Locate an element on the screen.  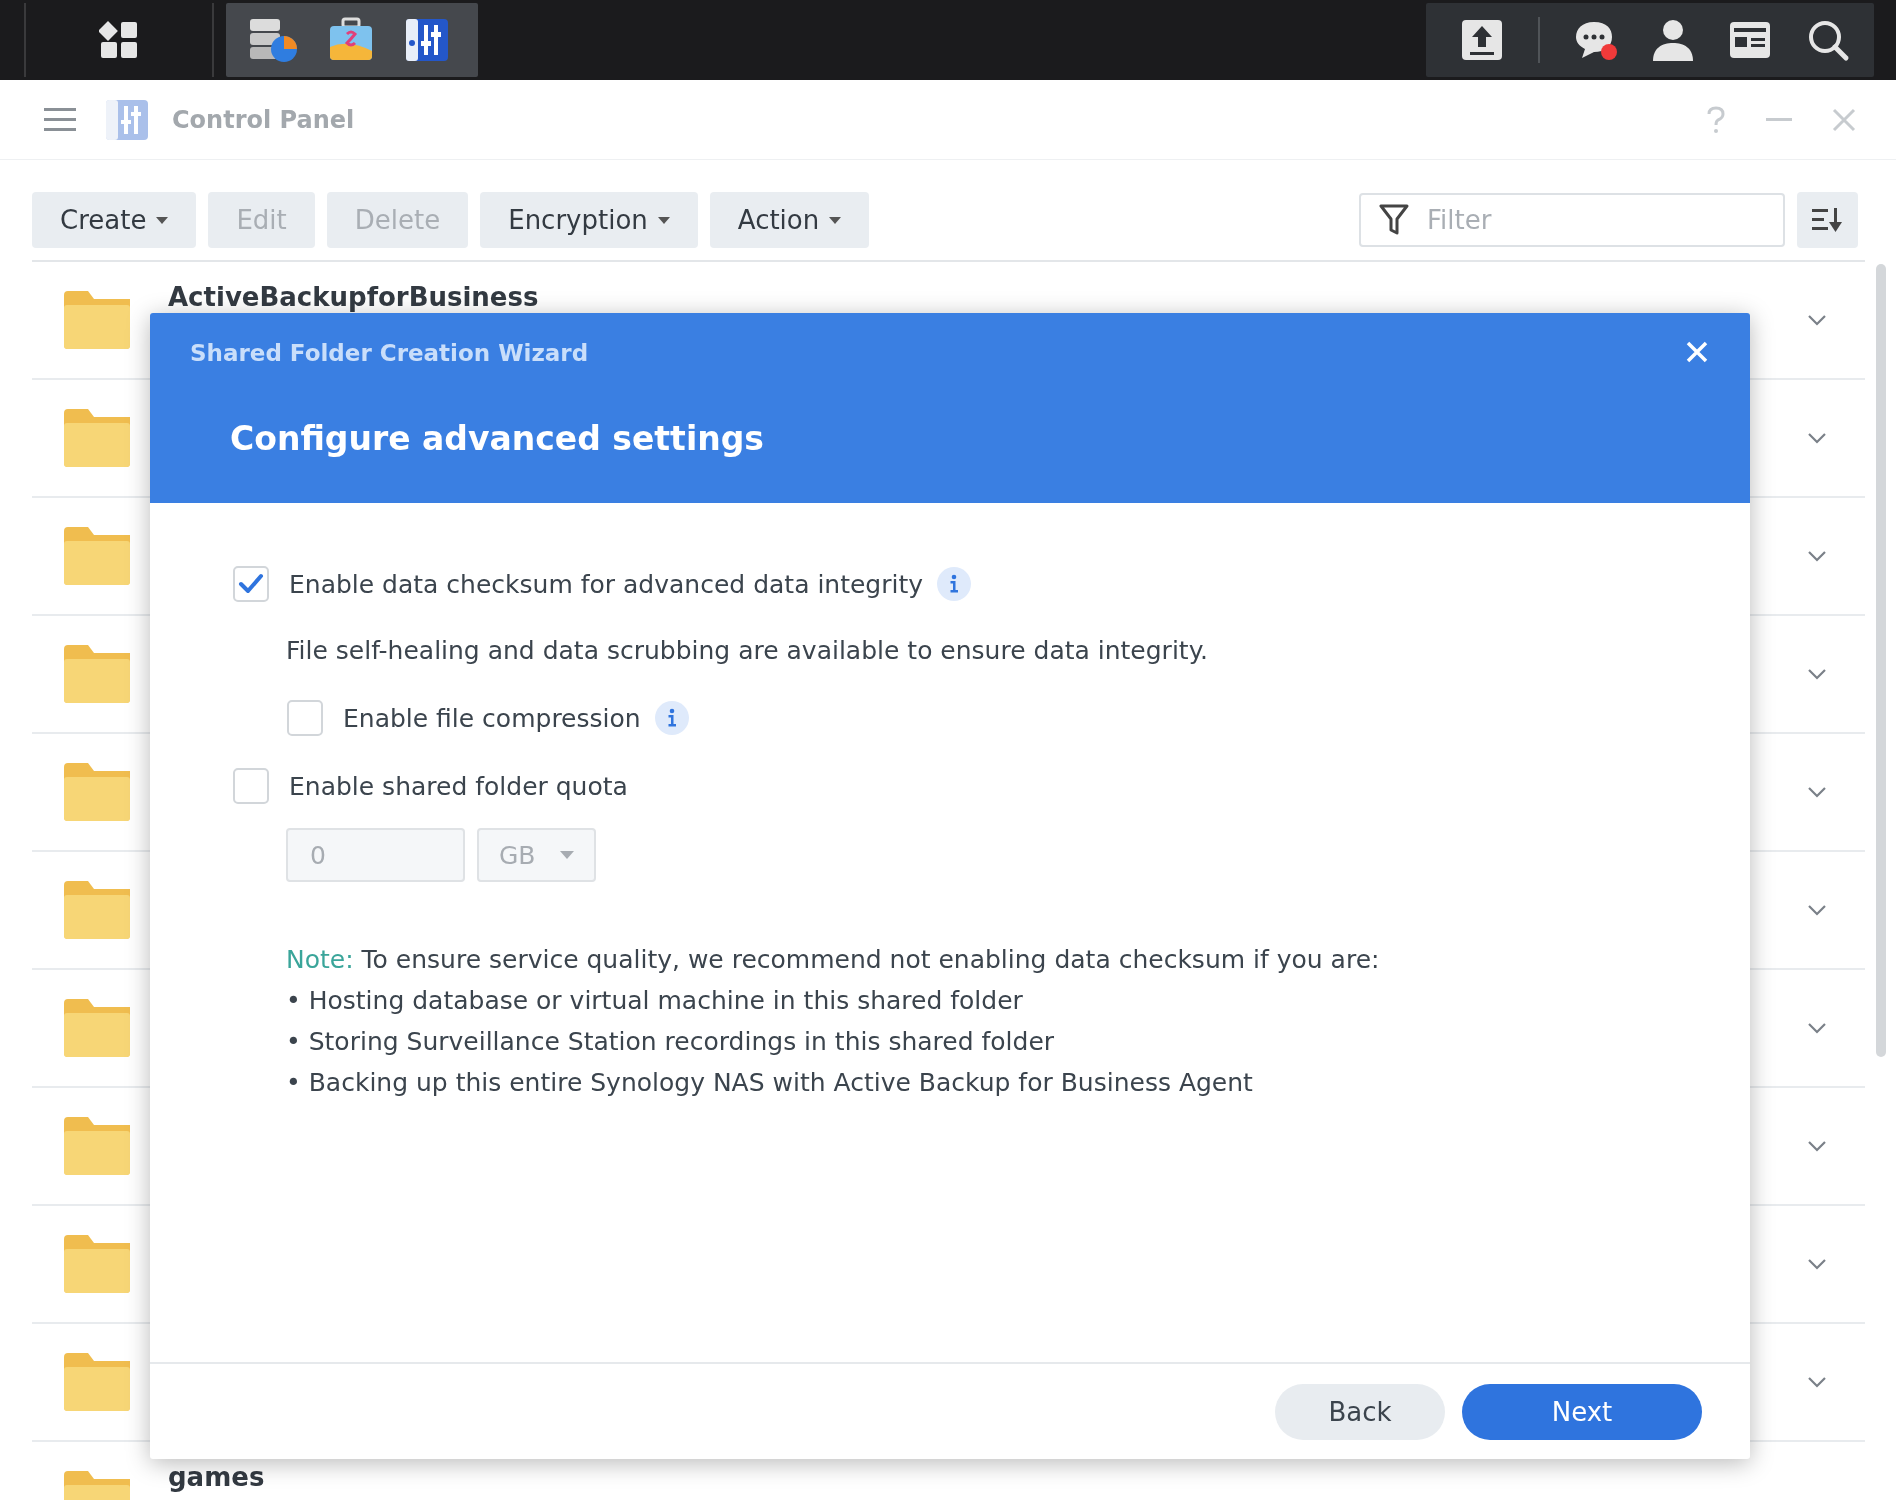
scrollbar is located at coordinates (1881, 660).